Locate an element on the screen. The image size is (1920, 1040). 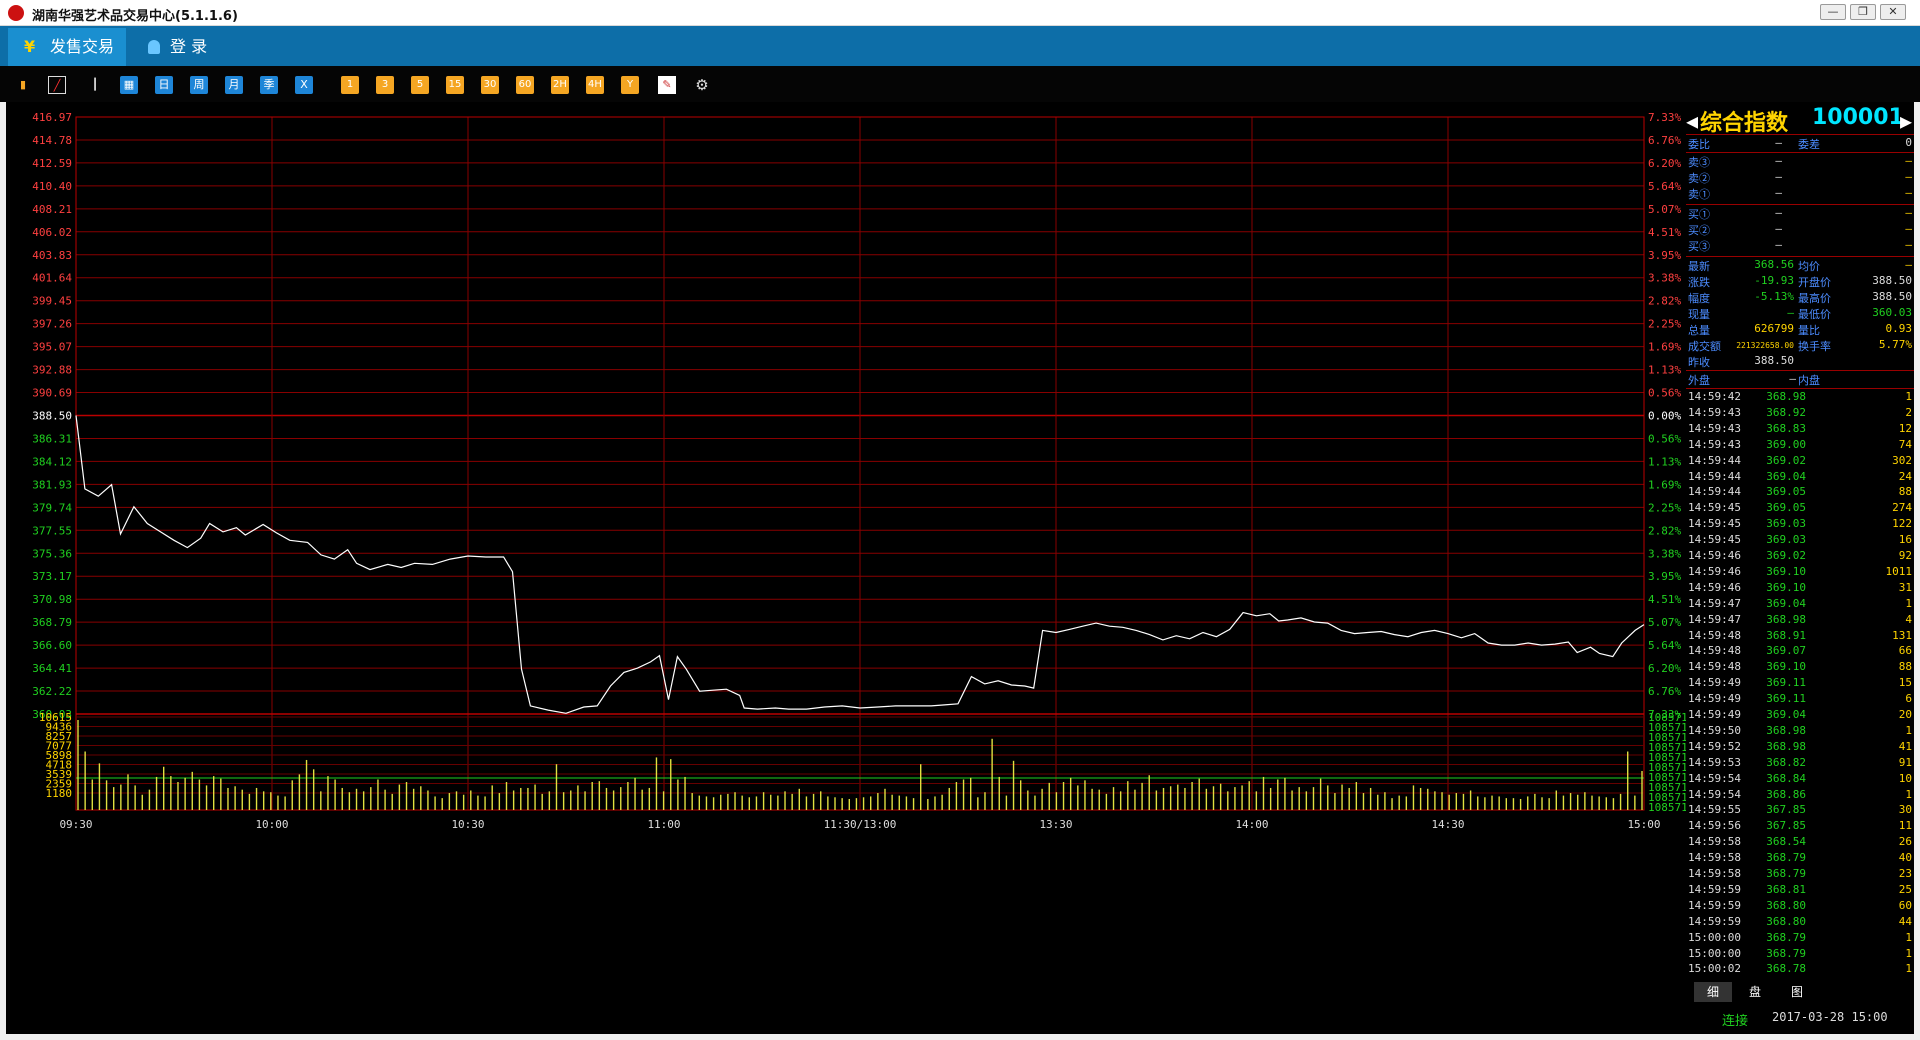
hour-4-button: 4H is located at coordinates (595, 85).